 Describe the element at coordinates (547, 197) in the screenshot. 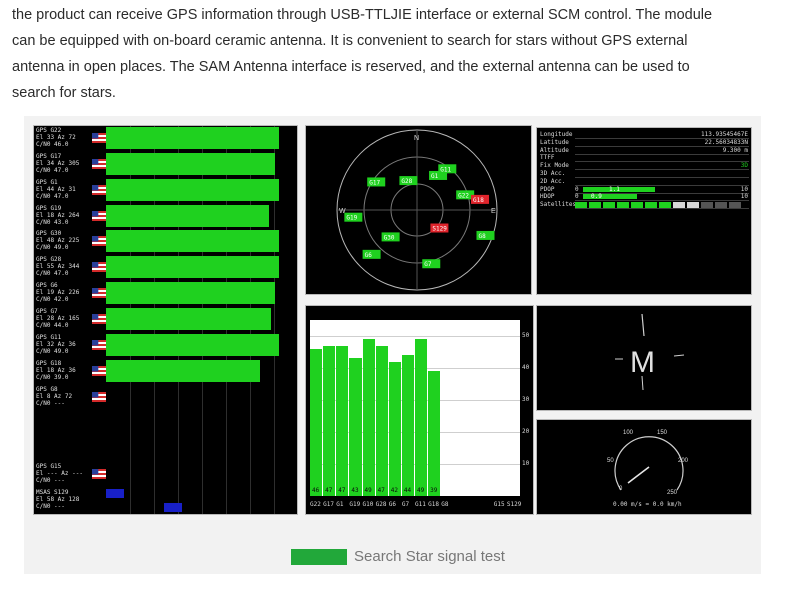

I see `position-field-label: HDOP` at that location.